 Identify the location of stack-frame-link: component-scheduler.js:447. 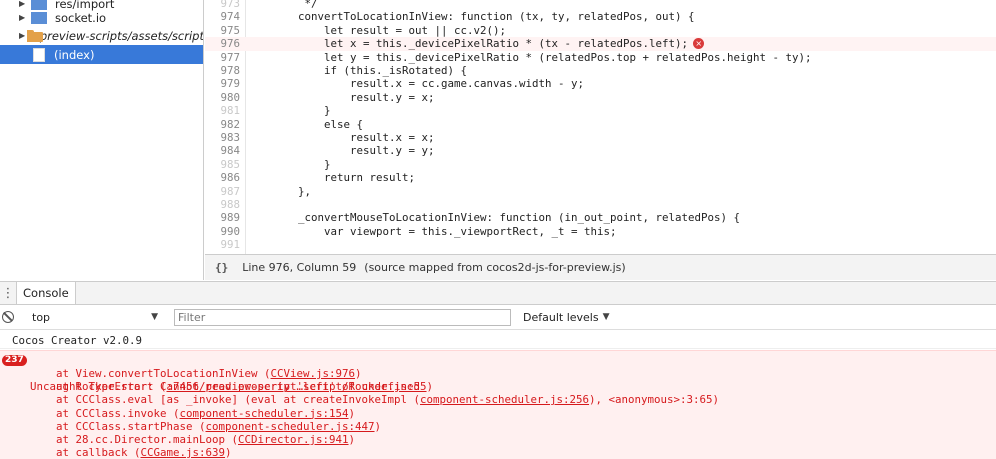
(290, 426).